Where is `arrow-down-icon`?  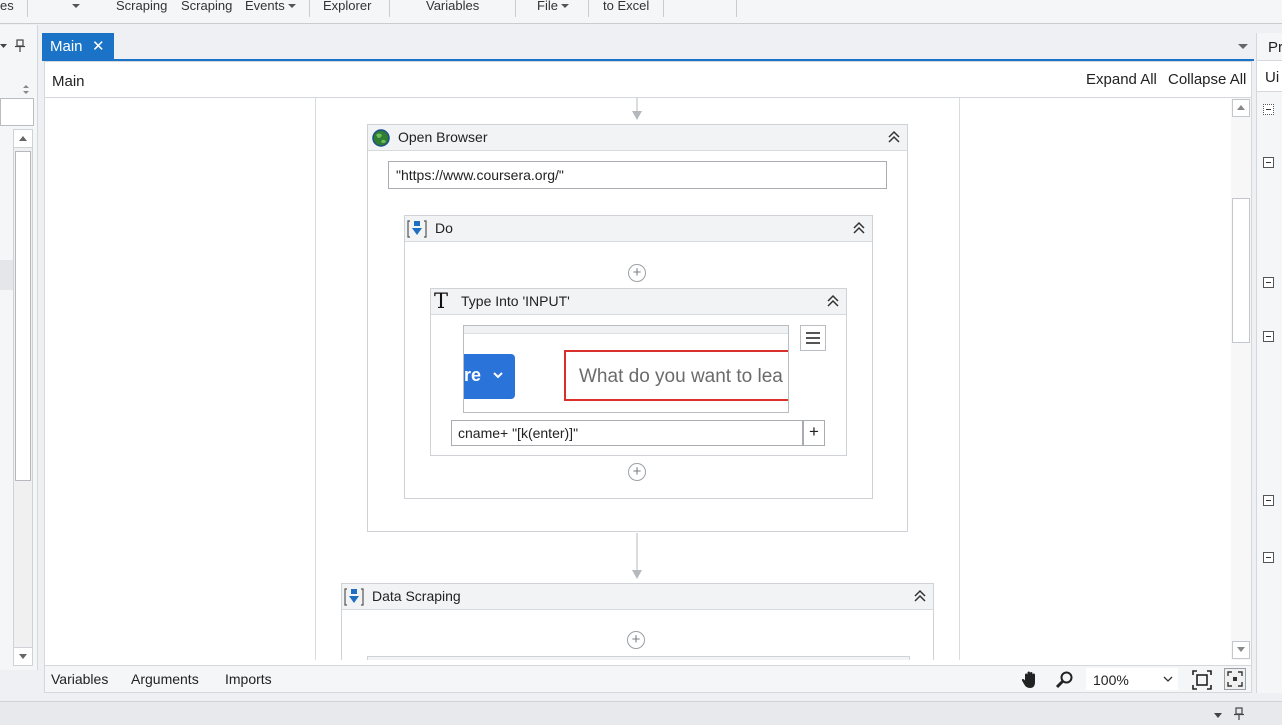
arrow-down-icon is located at coordinates (23, 656).